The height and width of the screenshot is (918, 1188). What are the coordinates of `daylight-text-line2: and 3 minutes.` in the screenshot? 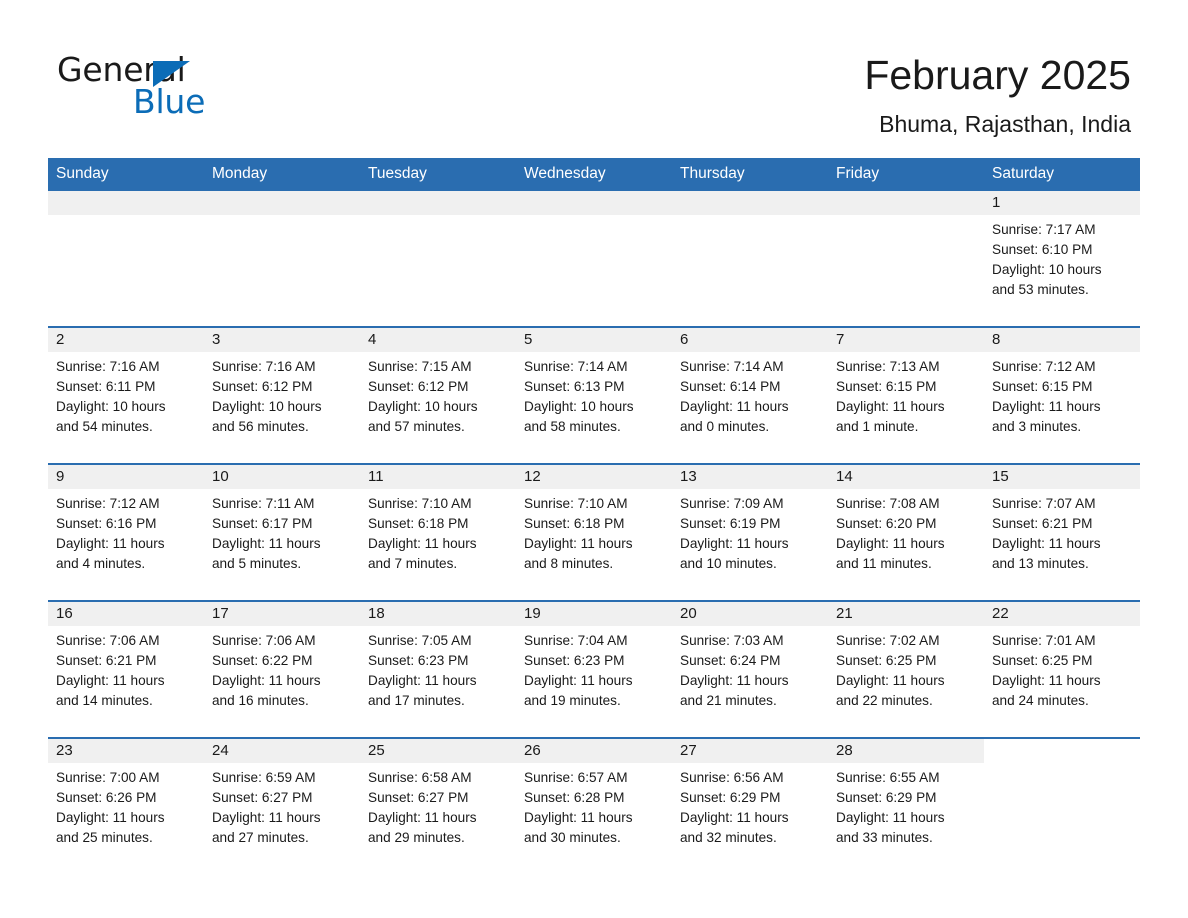 It's located at (1037, 426).